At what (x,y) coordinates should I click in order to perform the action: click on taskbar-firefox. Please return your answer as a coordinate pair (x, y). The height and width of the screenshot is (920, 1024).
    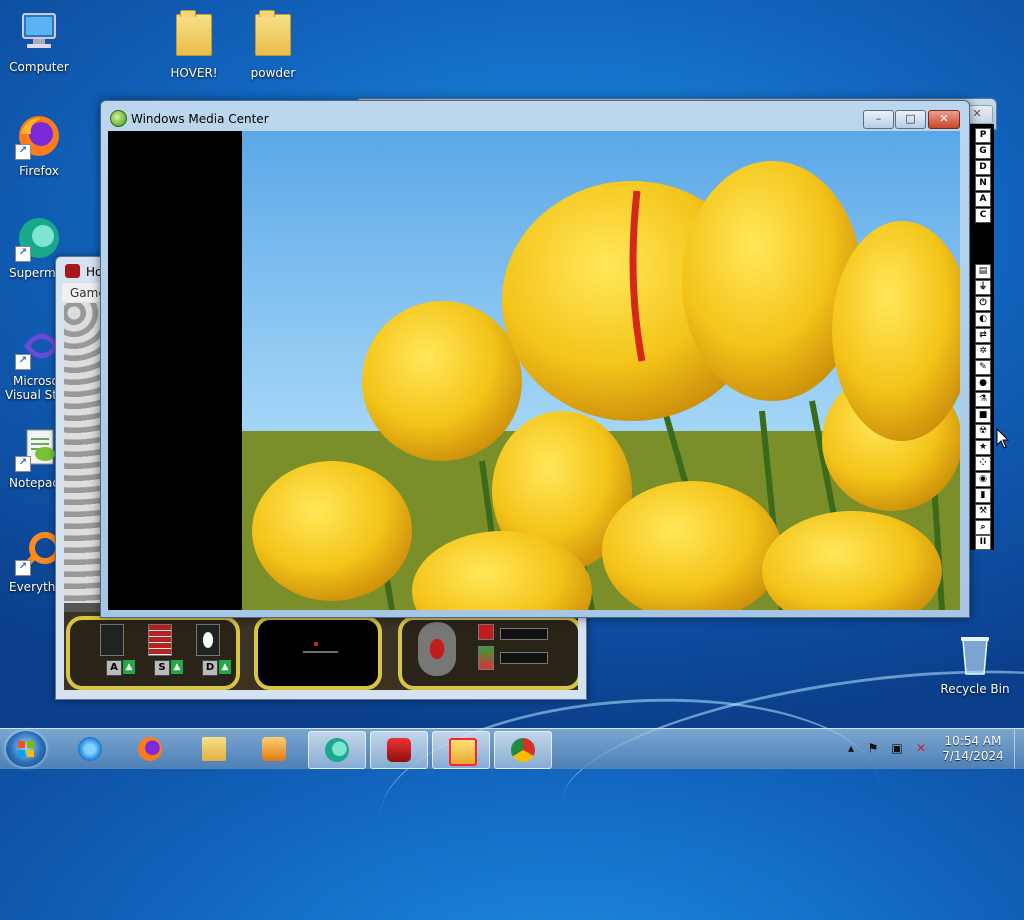
    Looking at the image, I should click on (150, 749).